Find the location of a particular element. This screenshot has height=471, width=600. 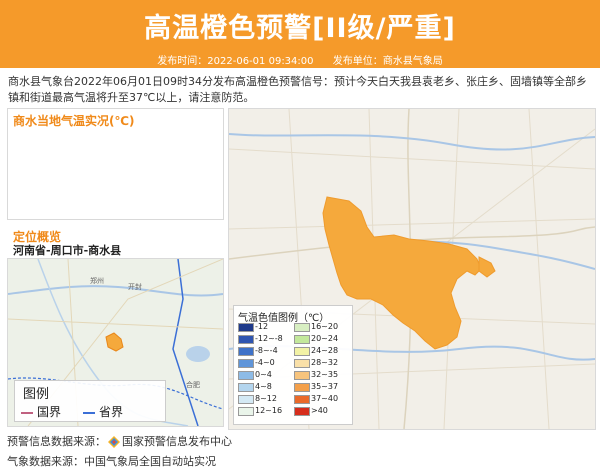

local-temperature-panel: 商水当地气温实况(℃) is located at coordinates (115, 164).